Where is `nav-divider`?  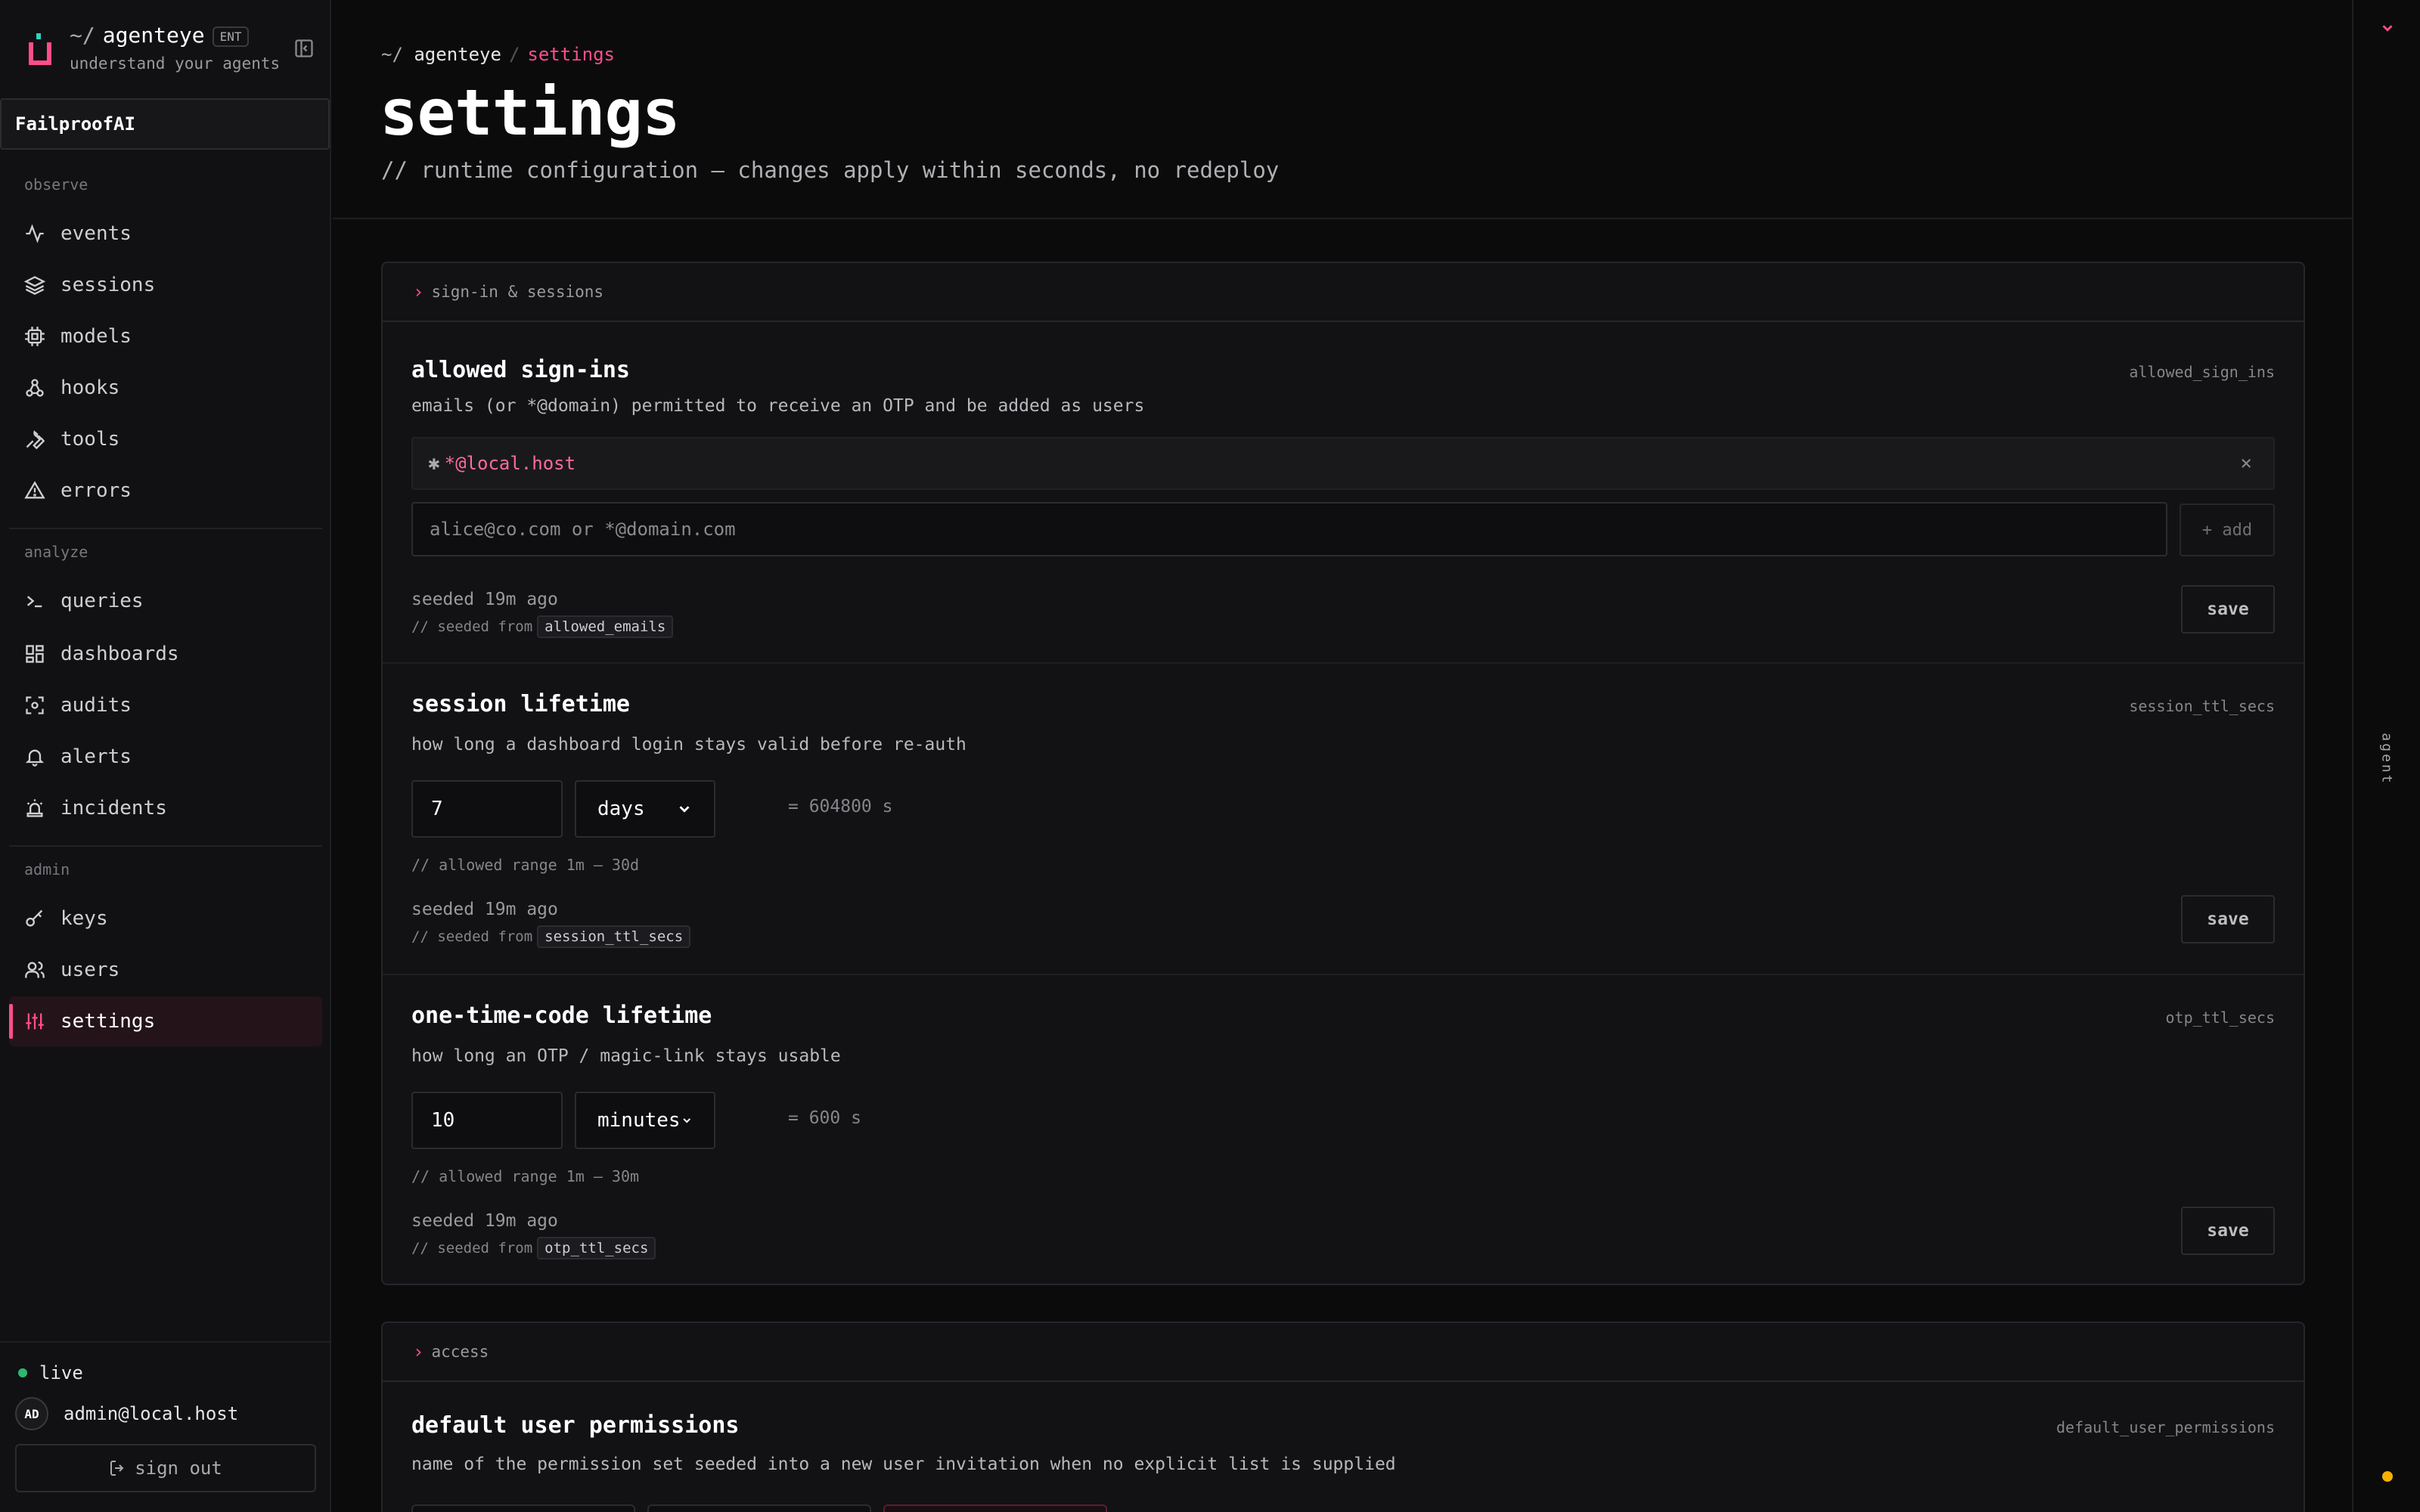 nav-divider is located at coordinates (165, 528).